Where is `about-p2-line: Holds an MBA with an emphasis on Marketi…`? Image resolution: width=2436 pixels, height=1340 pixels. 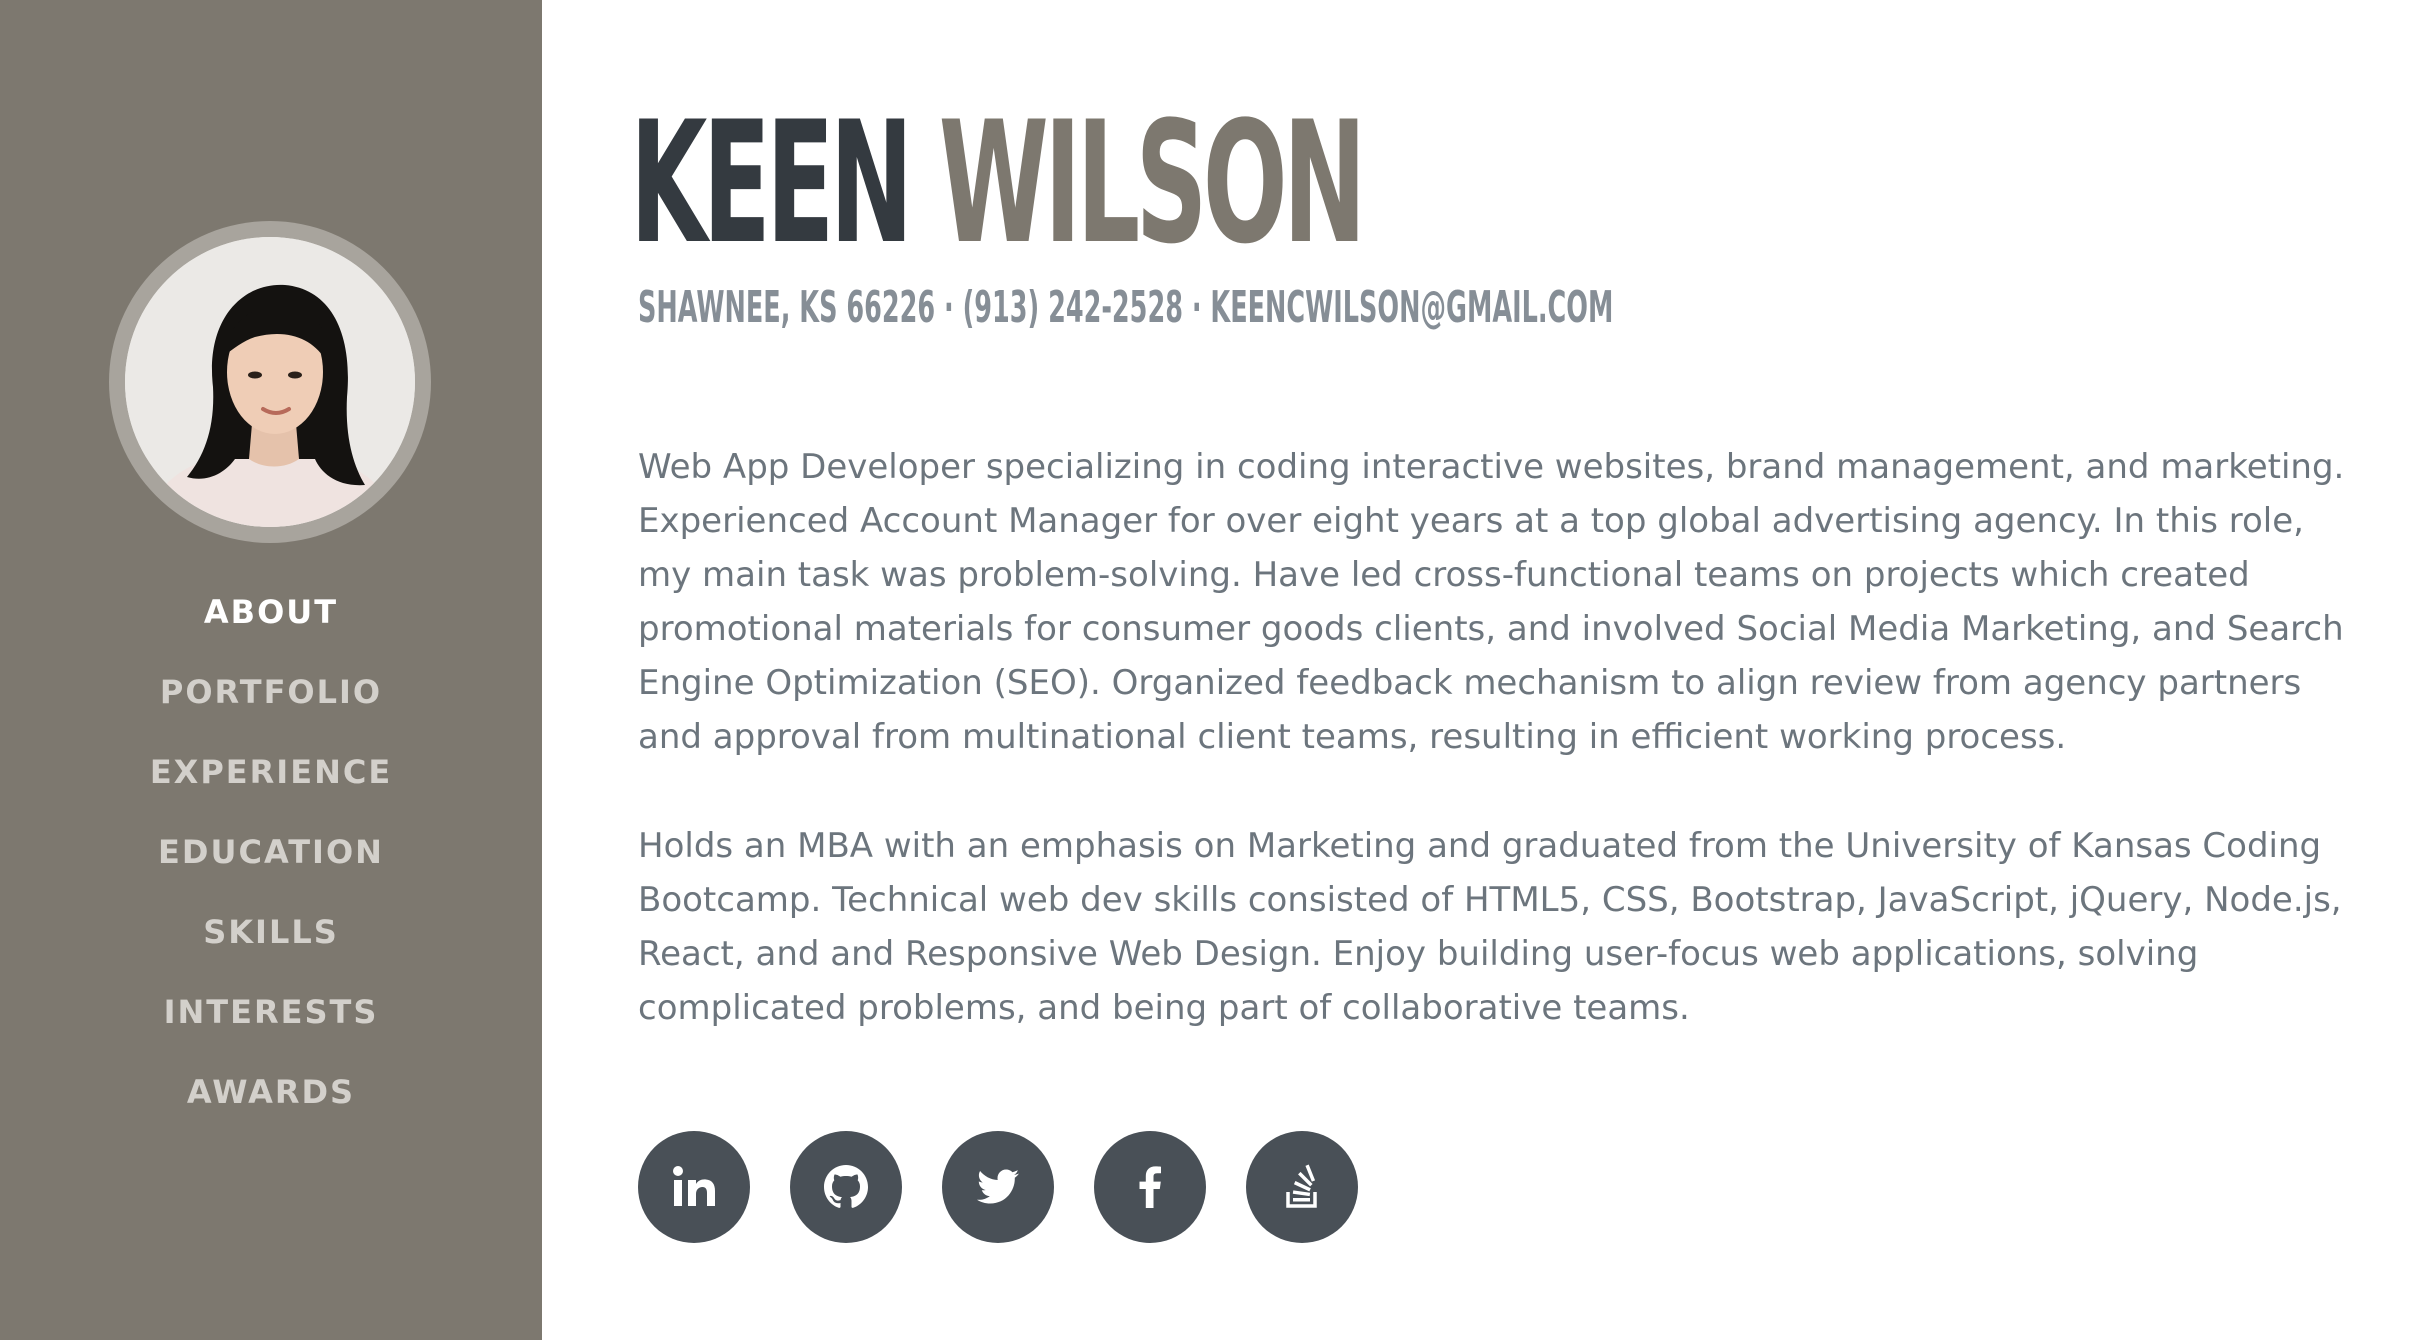
about-p2-line: Holds an MBA with an emphasis on Marketi… is located at coordinates (1480, 846).